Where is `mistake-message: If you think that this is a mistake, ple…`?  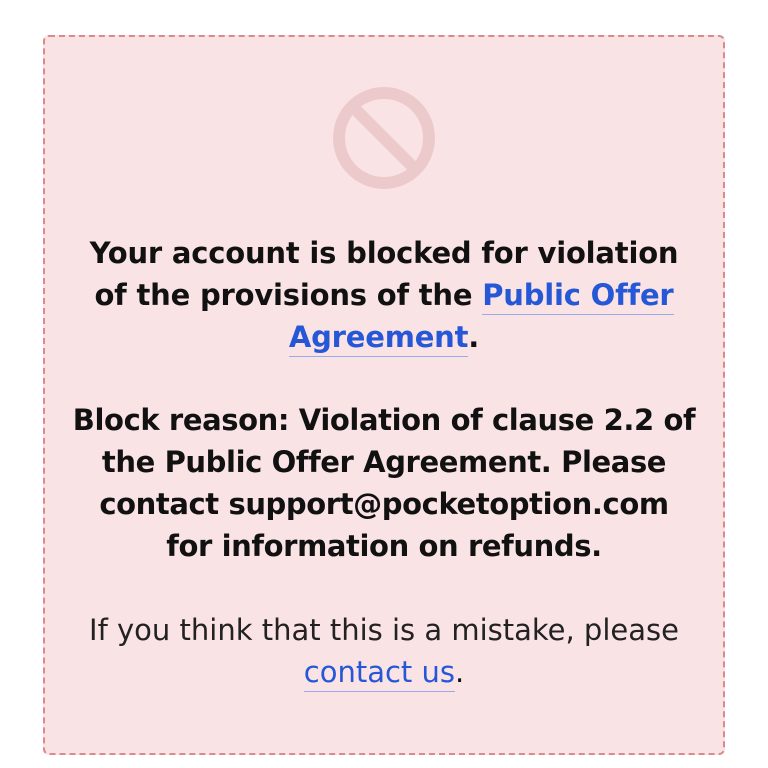
mistake-message: If you think that this is a mistake, ple… is located at coordinates (384, 651).